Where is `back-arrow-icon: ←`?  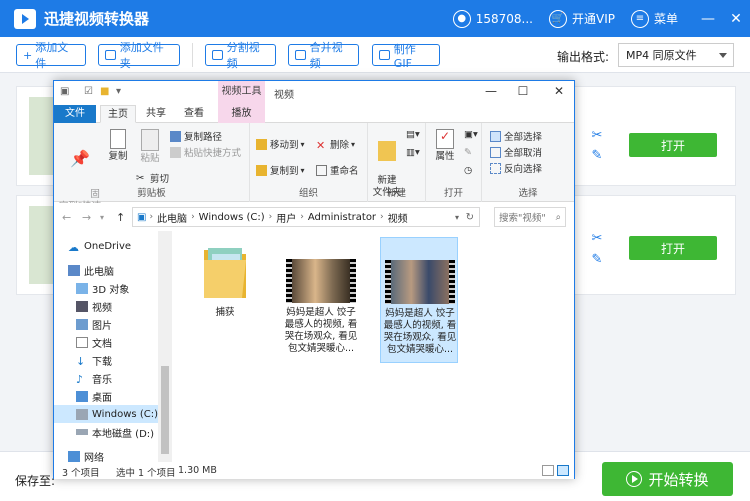
back-arrow-icon: ← is located at coordinates (66, 217).